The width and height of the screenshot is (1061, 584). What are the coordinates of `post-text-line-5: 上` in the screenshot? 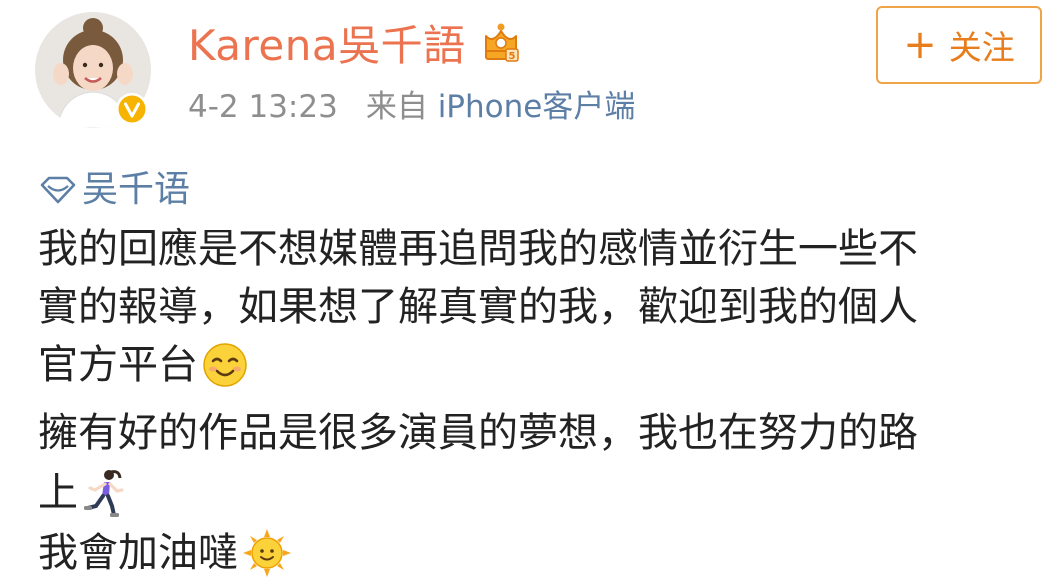 It's located at (83, 493).